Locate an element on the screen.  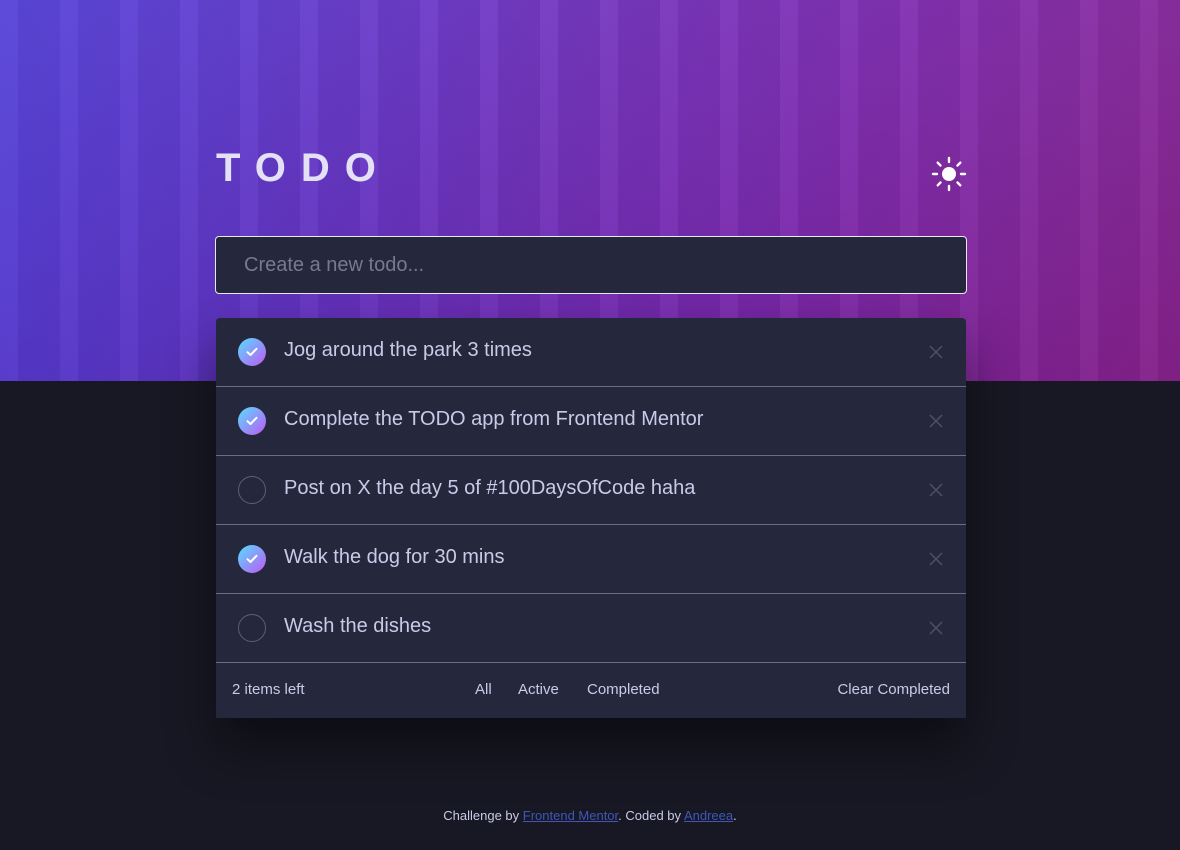
attribution-prefix: Challenge by is located at coordinates (483, 815).